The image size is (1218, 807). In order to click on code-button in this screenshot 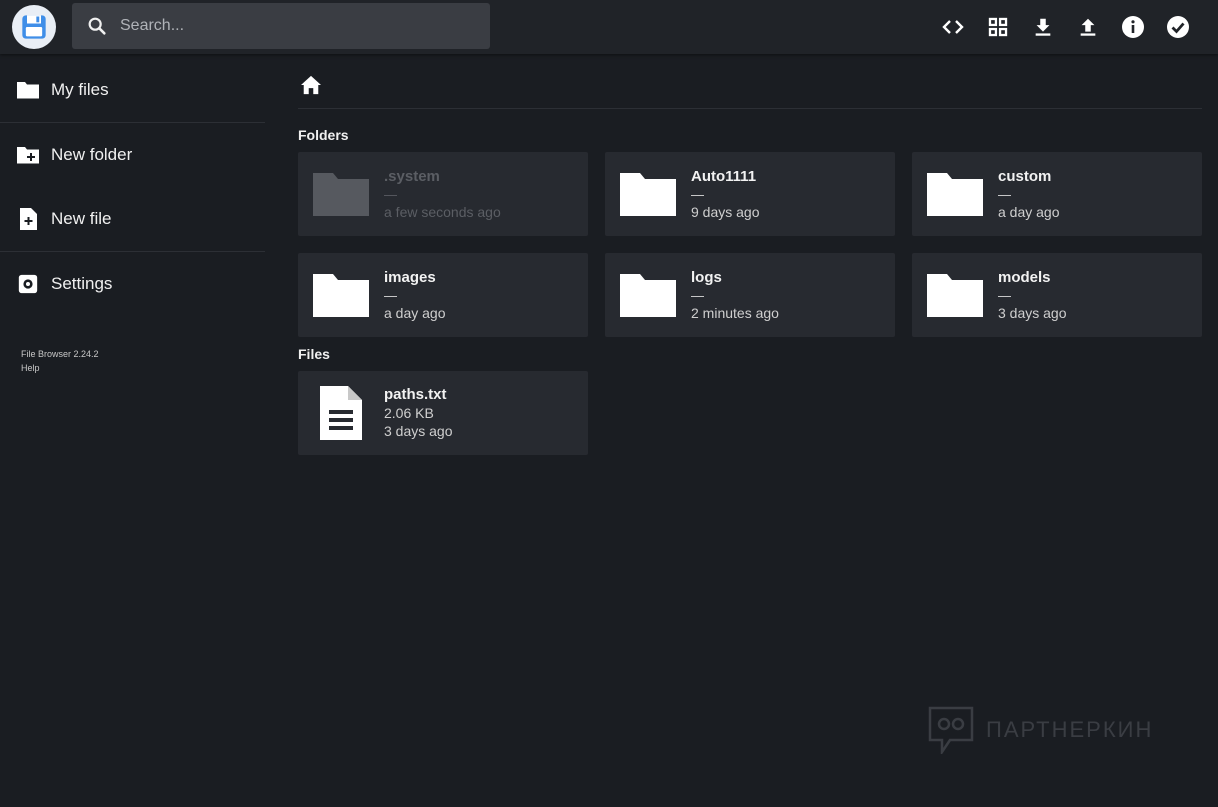, I will do `click(952, 27)`.